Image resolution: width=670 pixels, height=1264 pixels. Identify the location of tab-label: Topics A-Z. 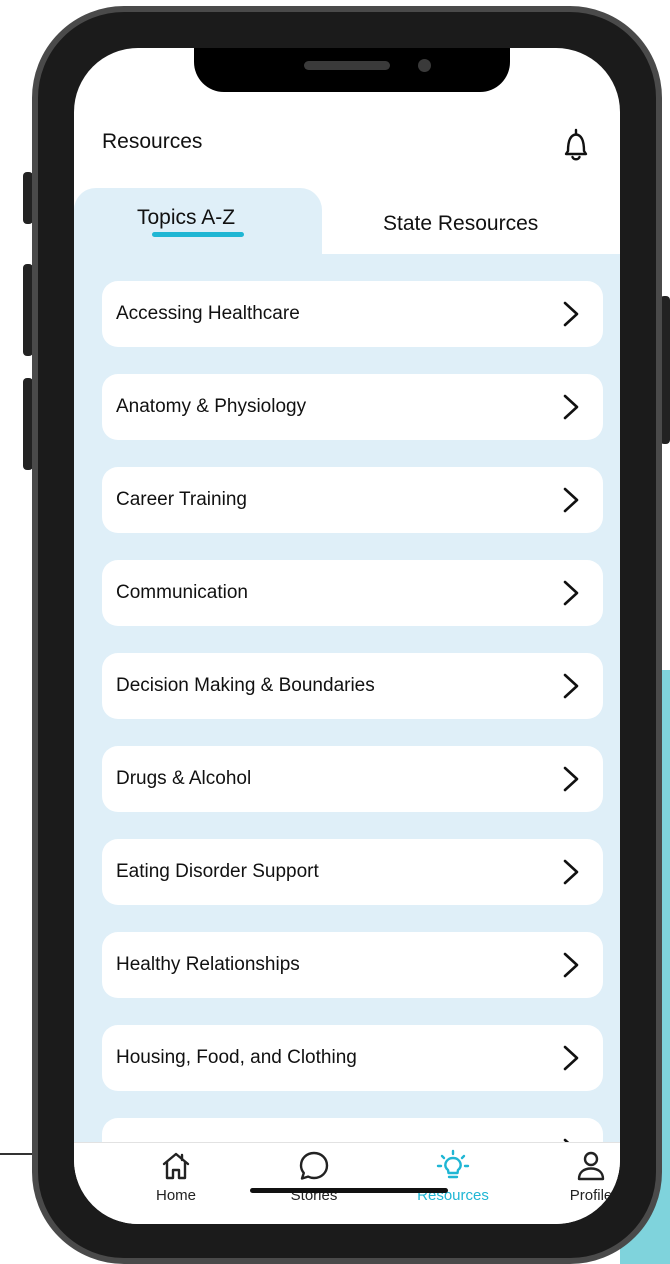
(186, 217).